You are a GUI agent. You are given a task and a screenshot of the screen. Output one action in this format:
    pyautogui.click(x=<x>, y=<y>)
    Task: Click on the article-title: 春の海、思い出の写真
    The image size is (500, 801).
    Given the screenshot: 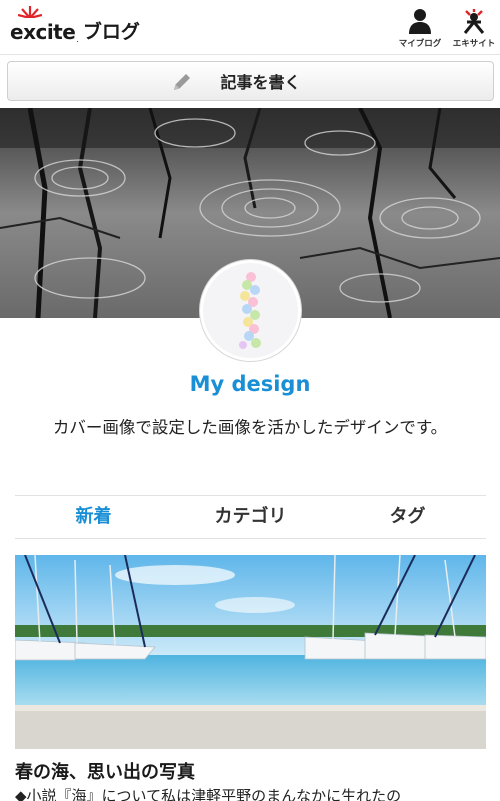 What is the action you would take?
    pyautogui.click(x=250, y=771)
    